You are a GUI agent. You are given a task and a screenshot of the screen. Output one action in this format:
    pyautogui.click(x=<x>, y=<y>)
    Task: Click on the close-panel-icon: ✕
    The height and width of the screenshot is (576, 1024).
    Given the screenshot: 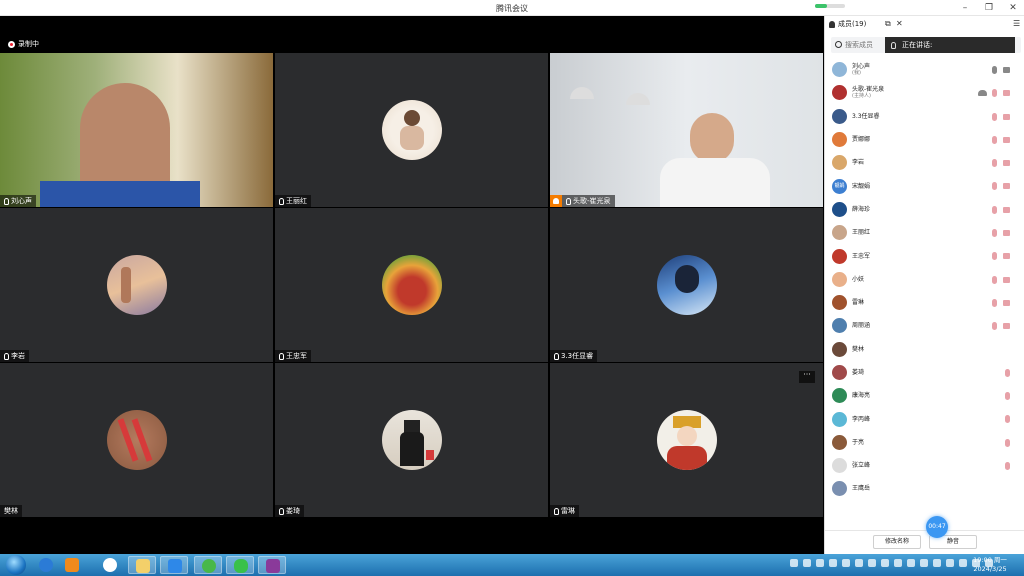 What is the action you would take?
    pyautogui.click(x=899, y=23)
    